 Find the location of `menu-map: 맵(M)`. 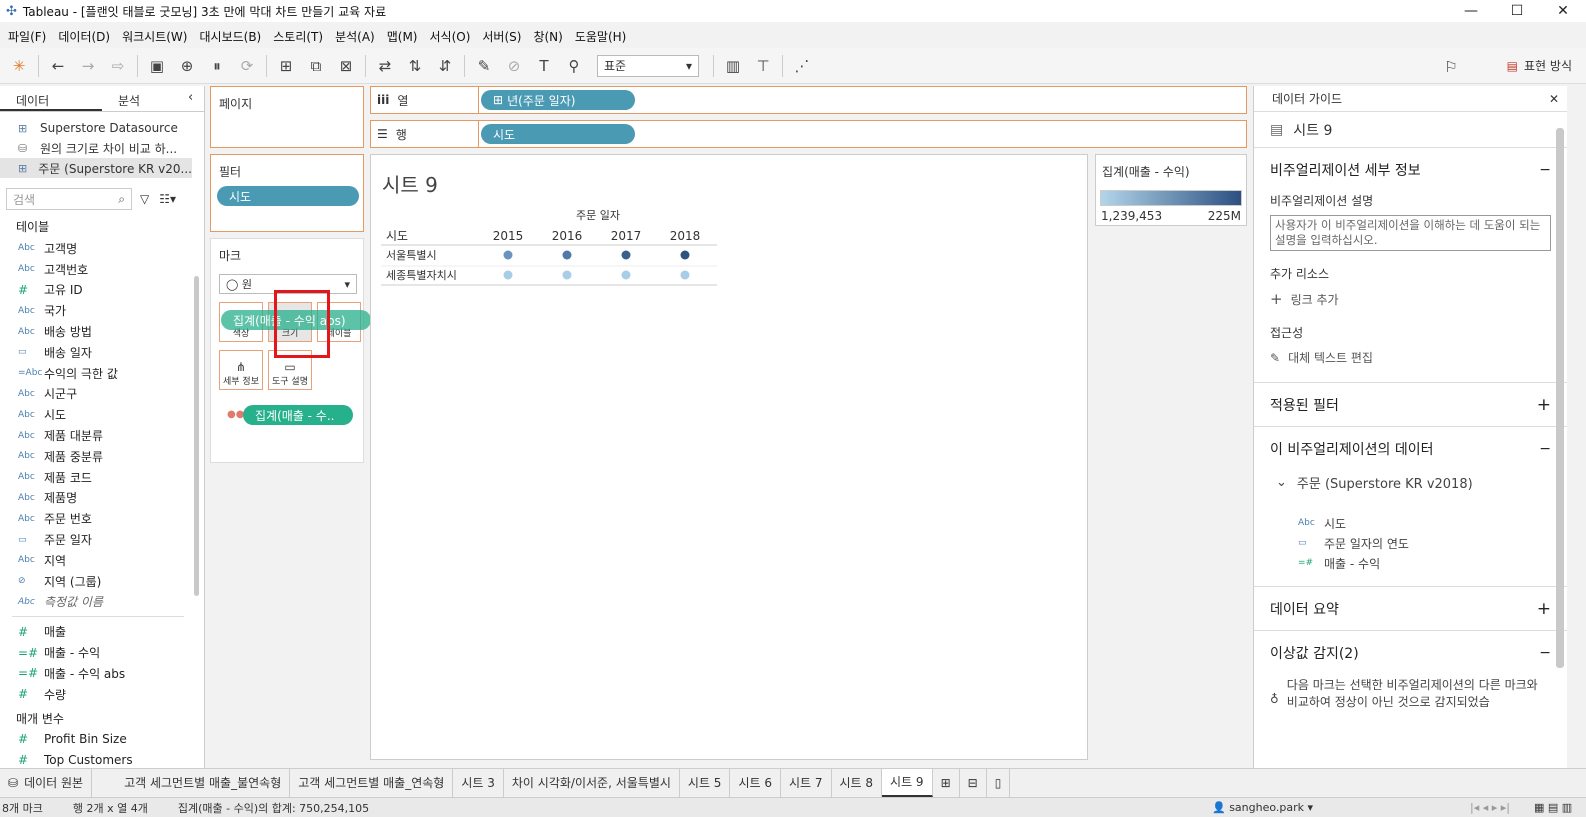

menu-map: 맵(M) is located at coordinates (402, 36).